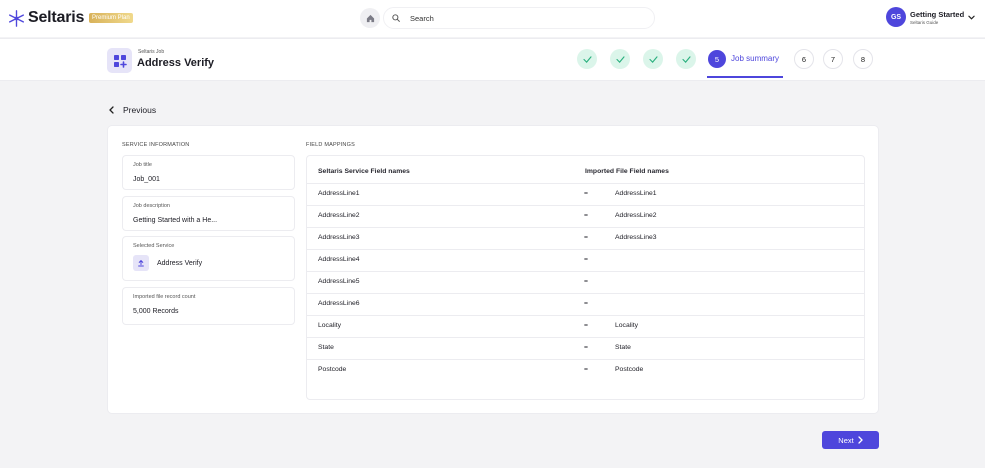 The height and width of the screenshot is (468, 985). What do you see at coordinates (176, 63) in the screenshot?
I see `page-title: Address Verify` at bounding box center [176, 63].